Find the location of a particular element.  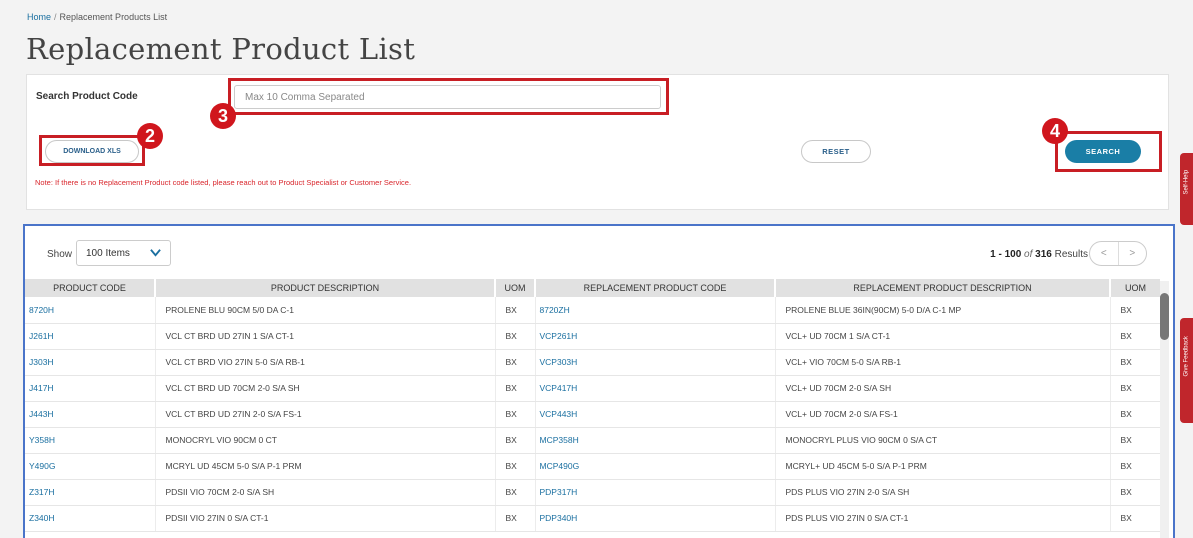

result-range: 1 - 100 is located at coordinates (1006, 254).